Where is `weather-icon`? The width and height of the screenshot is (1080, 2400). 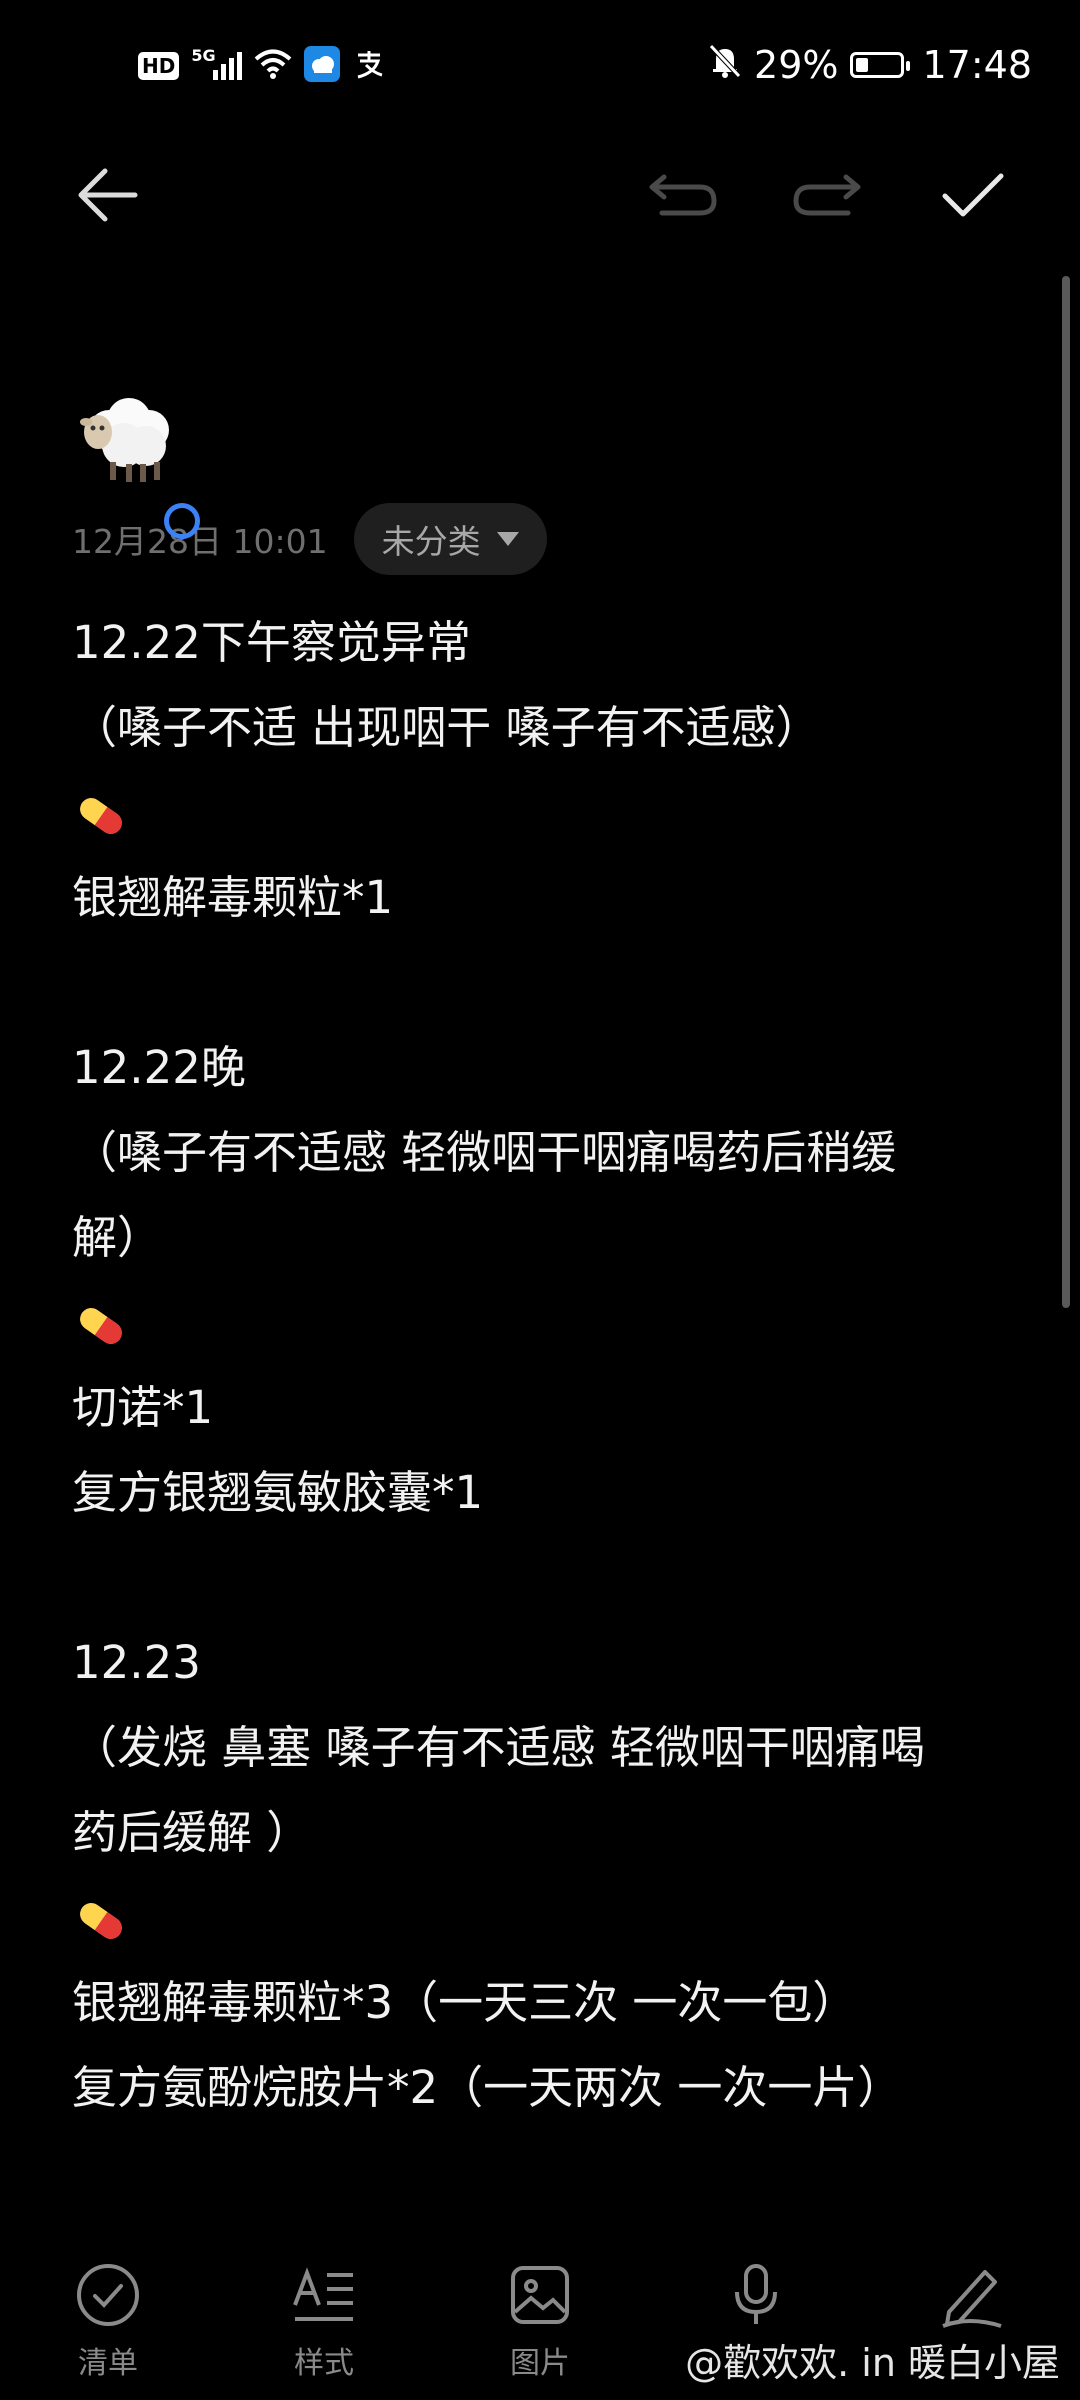 weather-icon is located at coordinates (322, 66).